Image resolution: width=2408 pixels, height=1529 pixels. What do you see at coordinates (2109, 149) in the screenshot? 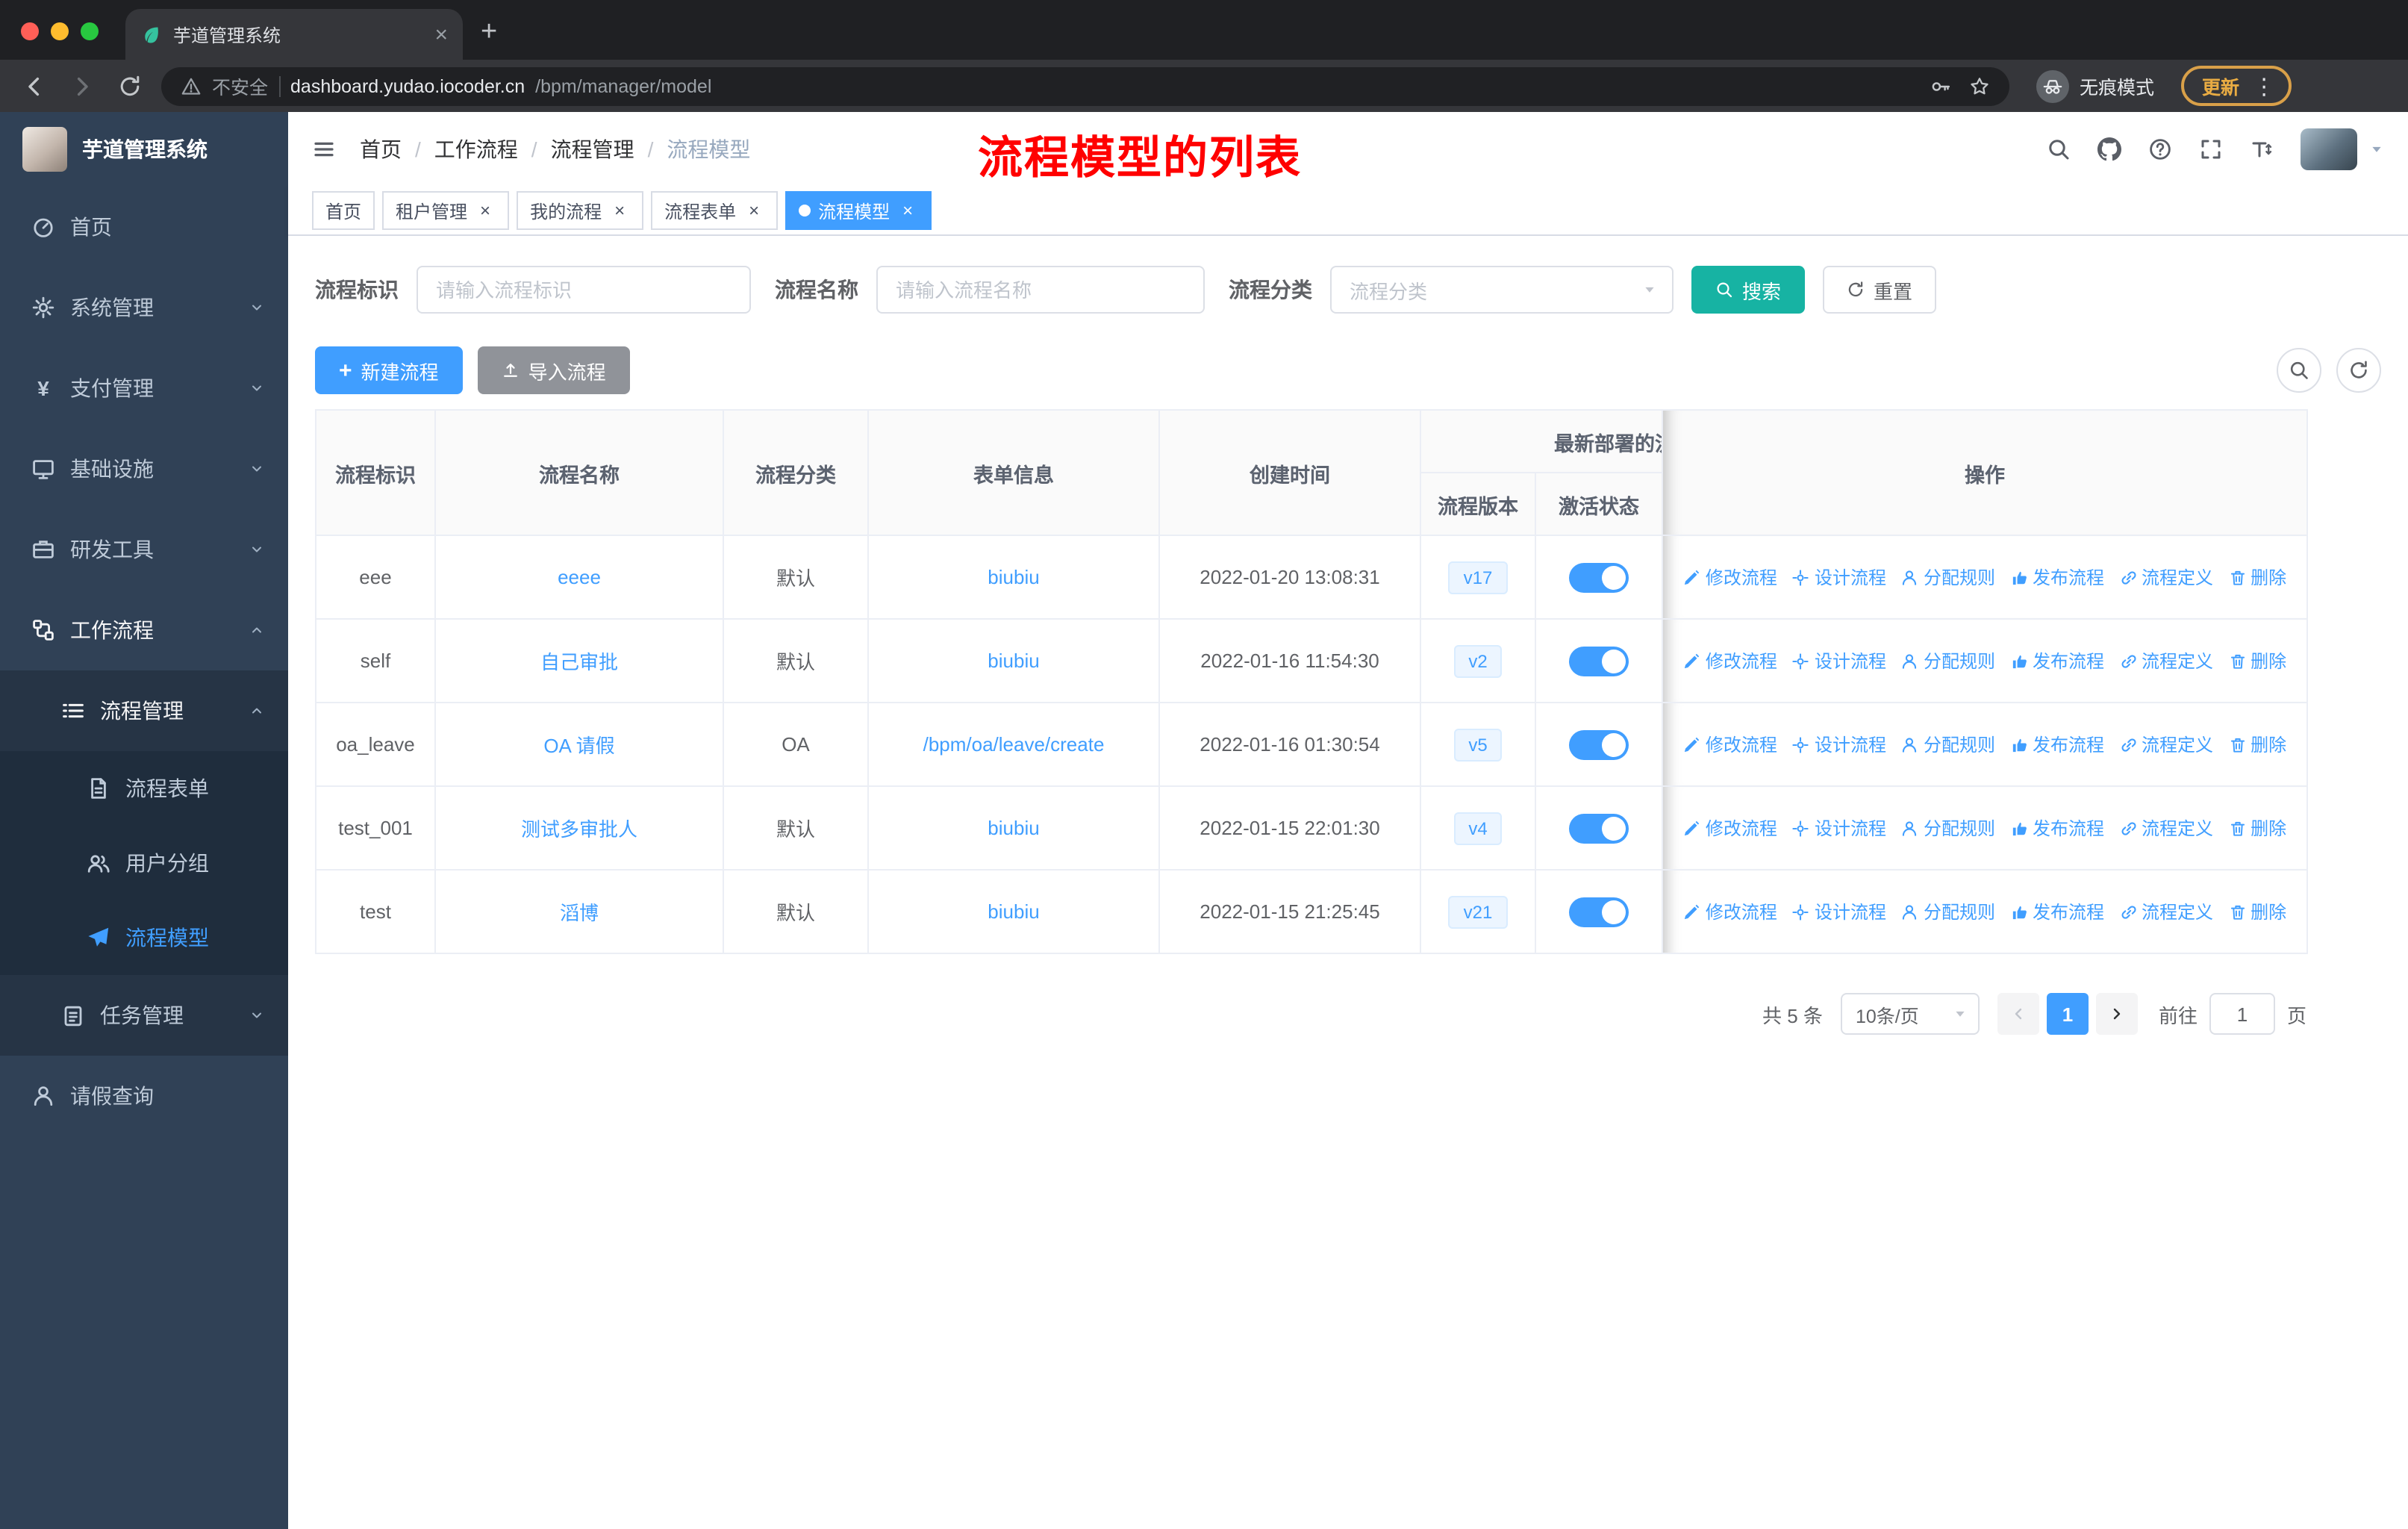
I see `github-icon` at bounding box center [2109, 149].